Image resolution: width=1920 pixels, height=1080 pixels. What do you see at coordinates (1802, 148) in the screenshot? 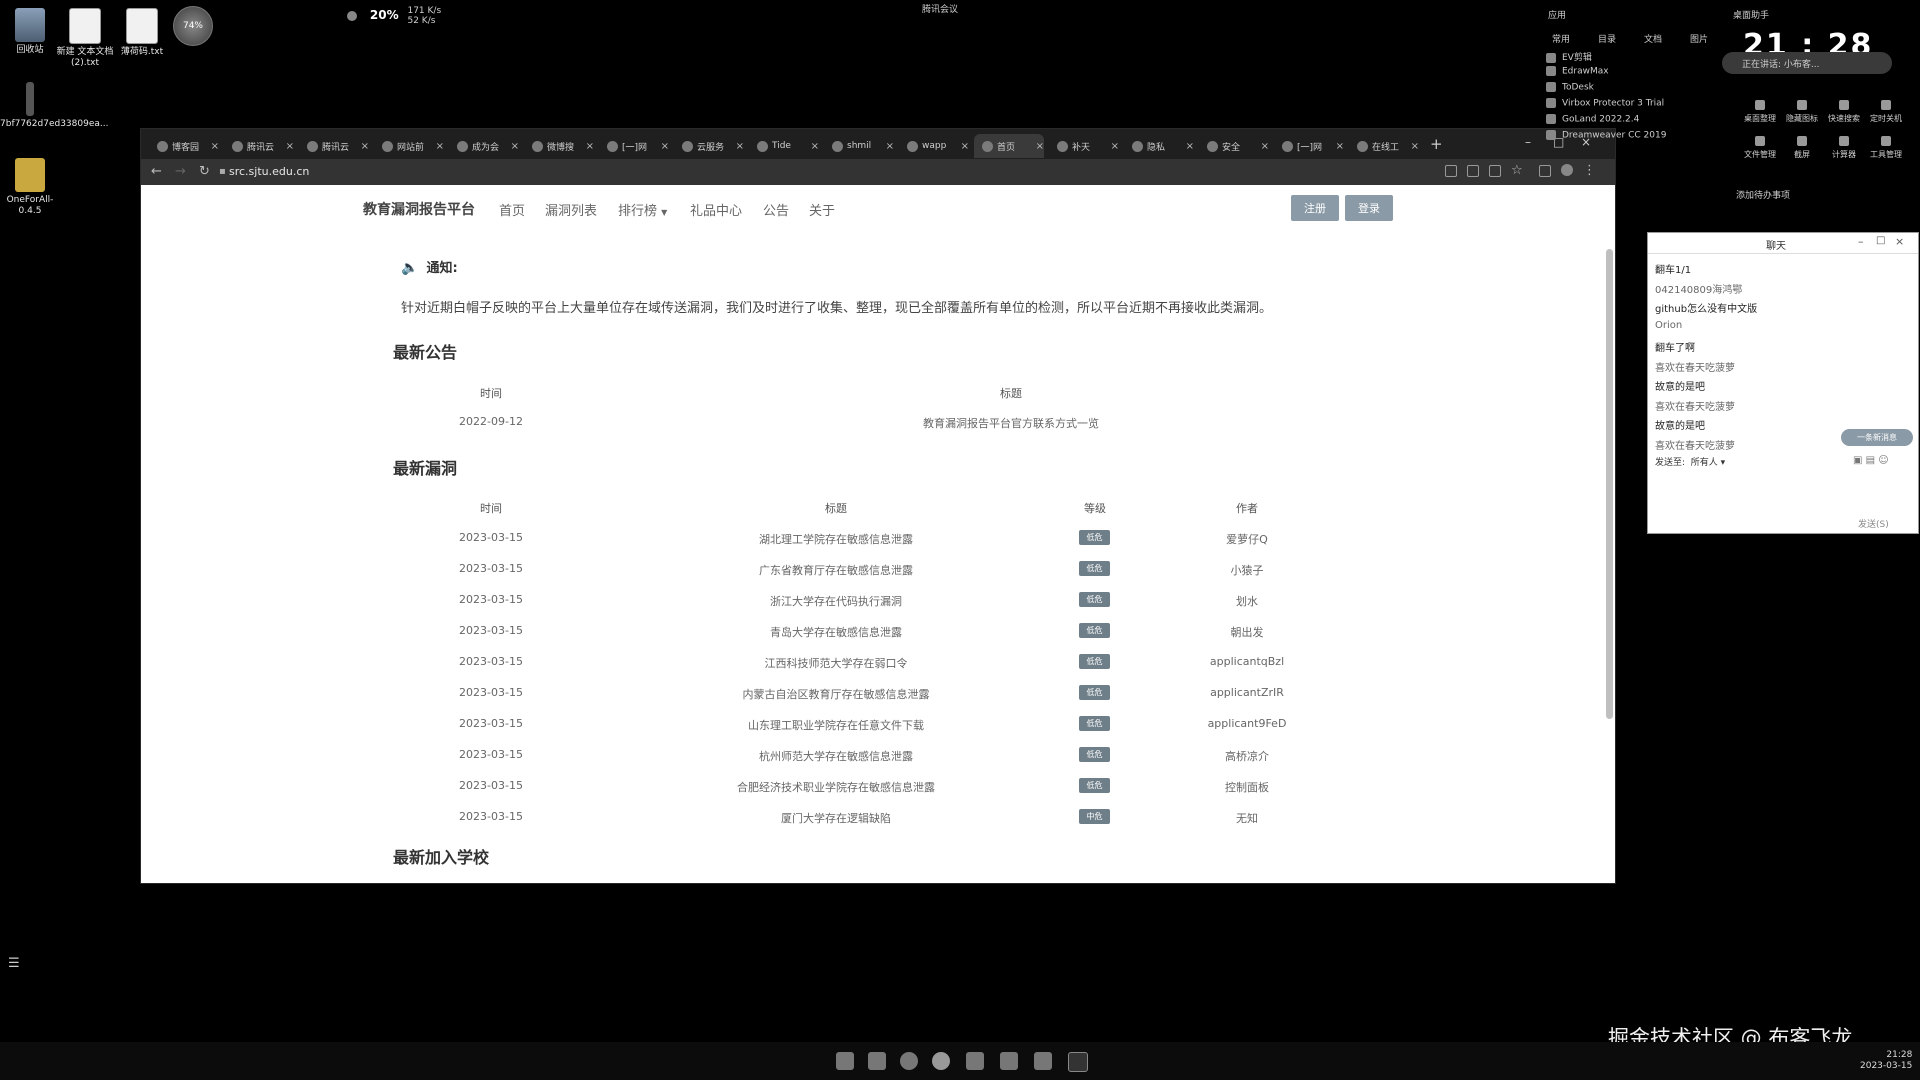
I see `assistant-tool: 截屏` at bounding box center [1802, 148].